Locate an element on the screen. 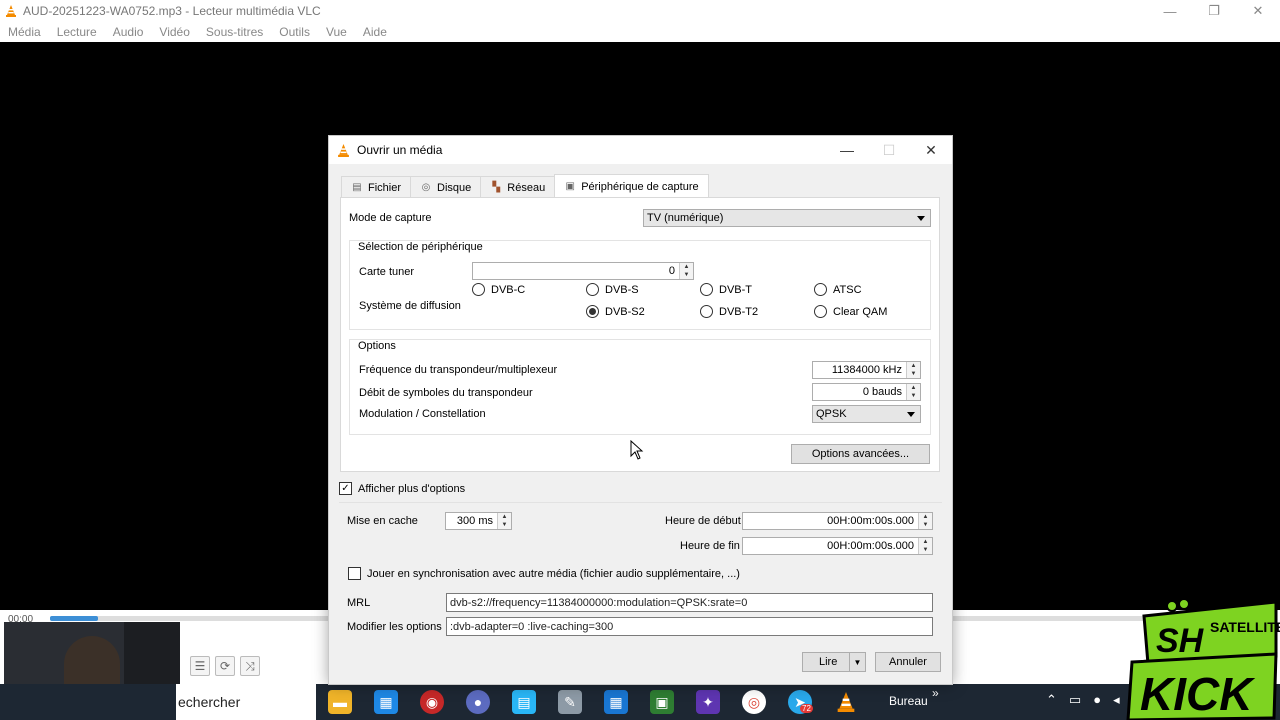 The image size is (1280, 720). app-tool-icon: ✎ is located at coordinates (570, 702).